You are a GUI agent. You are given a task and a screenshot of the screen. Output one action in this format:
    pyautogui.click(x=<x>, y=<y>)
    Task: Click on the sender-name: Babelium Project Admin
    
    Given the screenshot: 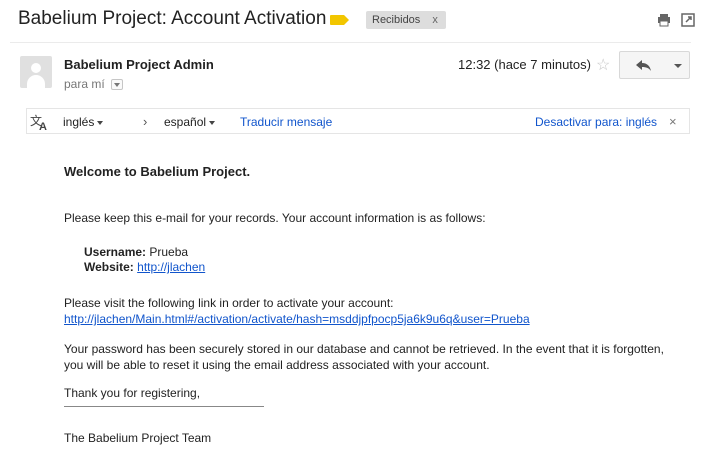 What is the action you would take?
    pyautogui.click(x=139, y=64)
    